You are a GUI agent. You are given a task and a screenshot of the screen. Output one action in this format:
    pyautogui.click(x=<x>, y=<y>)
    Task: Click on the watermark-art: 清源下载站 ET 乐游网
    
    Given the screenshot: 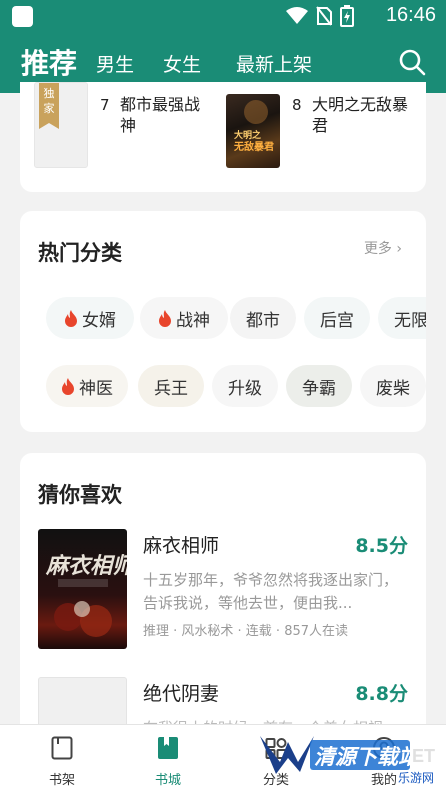 What is the action you would take?
    pyautogui.click(x=347, y=760)
    